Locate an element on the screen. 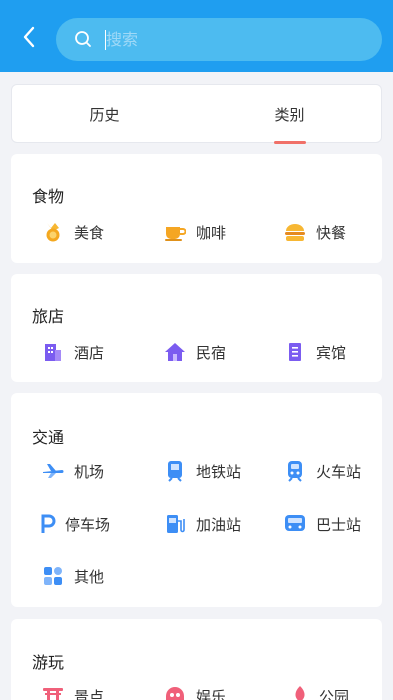  category-item-parking: 停车场 is located at coordinates (73, 524).